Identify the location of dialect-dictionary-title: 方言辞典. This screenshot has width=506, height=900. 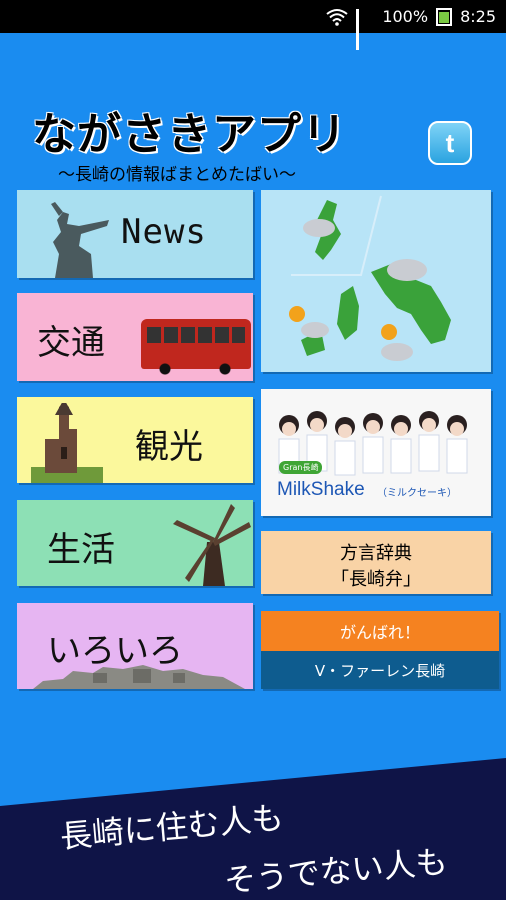
(376, 553).